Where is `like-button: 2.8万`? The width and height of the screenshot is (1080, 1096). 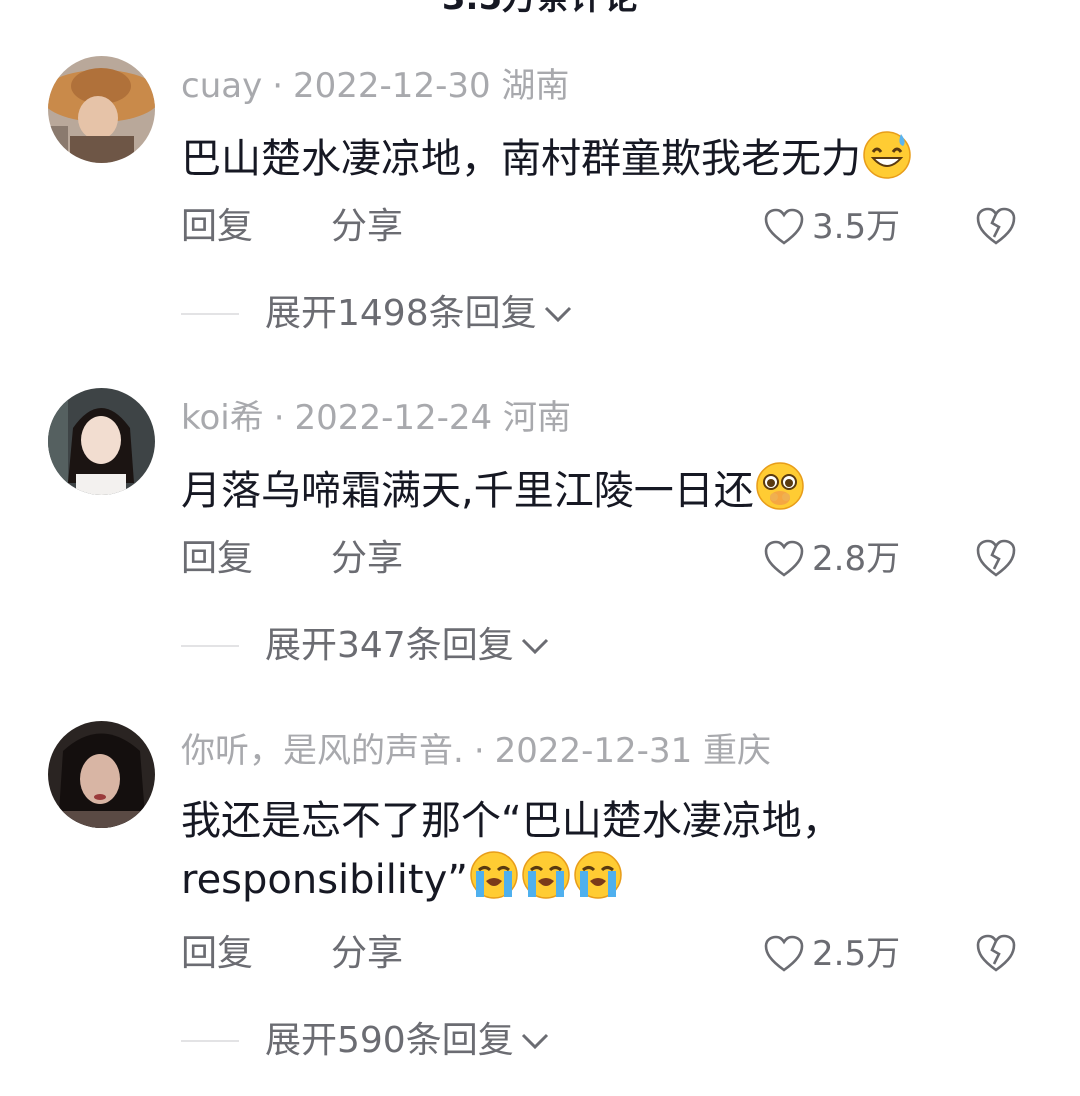
like-button: 2.8万 is located at coordinates (832, 559).